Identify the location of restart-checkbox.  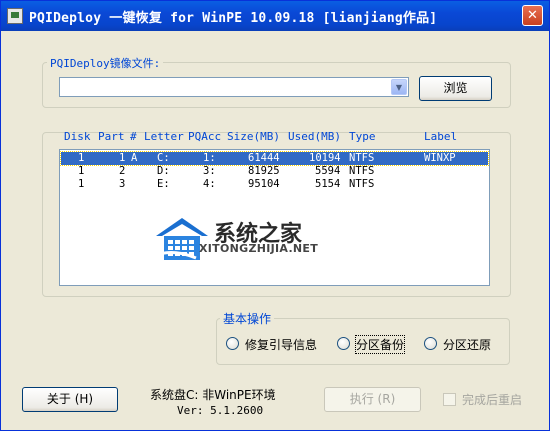
(449, 399).